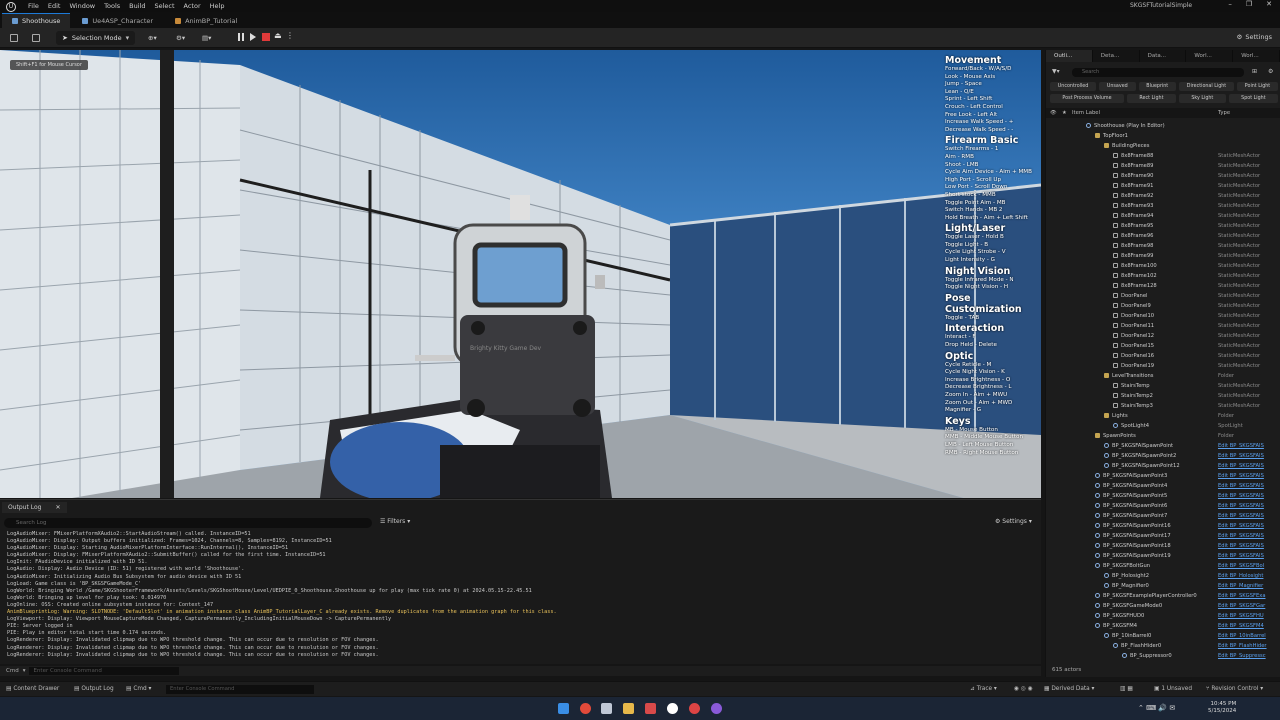  Describe the element at coordinates (1173, 689) in the screenshot. I see `unsaved-button: ▣ 1 Unsaved` at that location.